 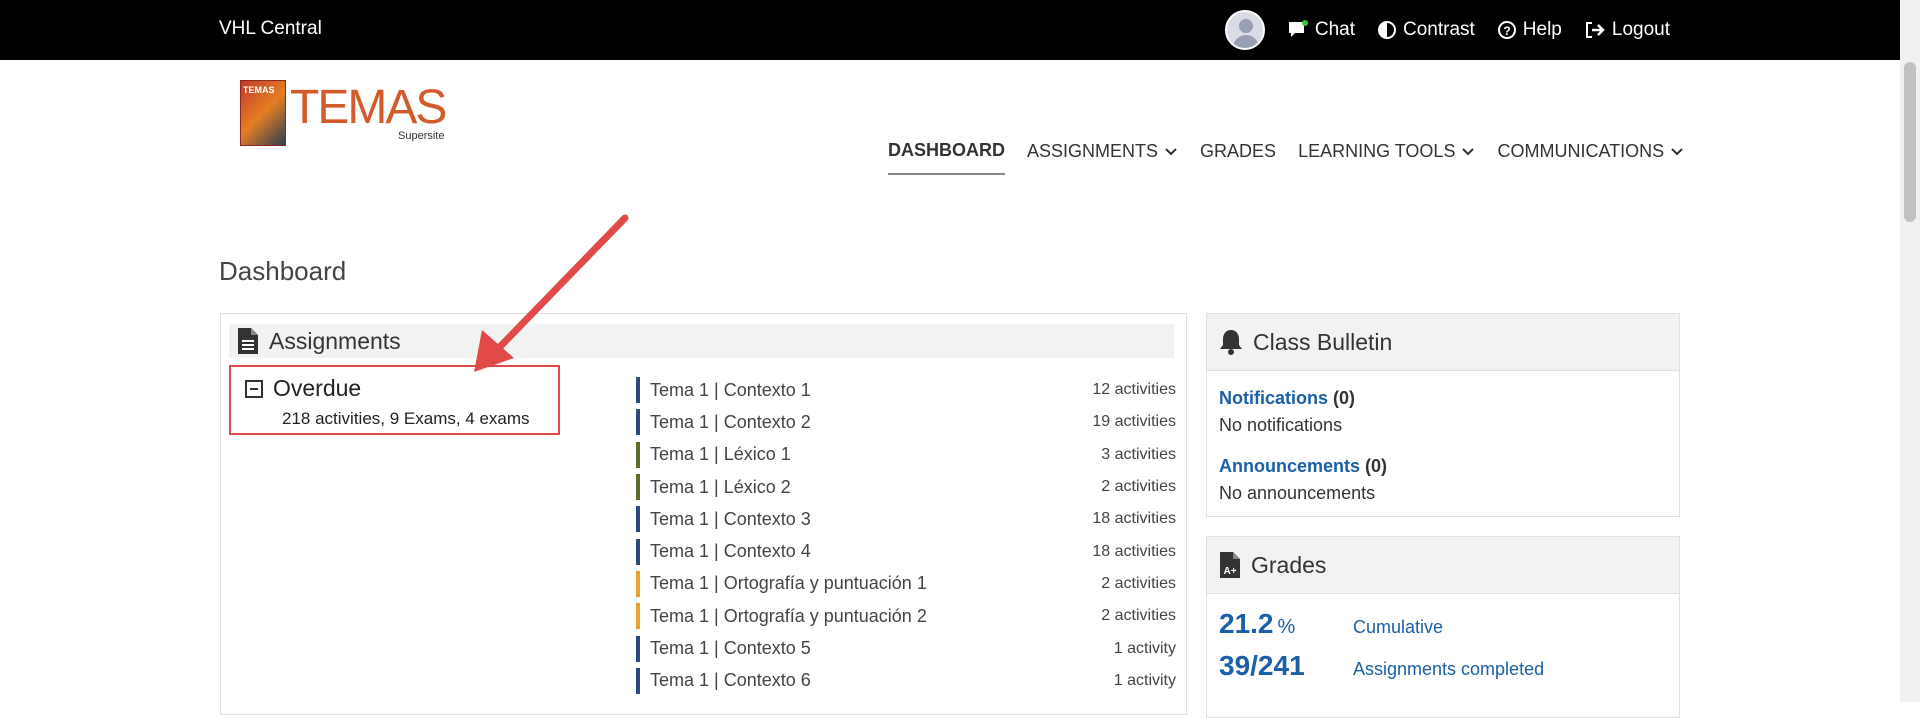 What do you see at coordinates (1246, 623) in the screenshot?
I see `cumulative-value: 21.2` at bounding box center [1246, 623].